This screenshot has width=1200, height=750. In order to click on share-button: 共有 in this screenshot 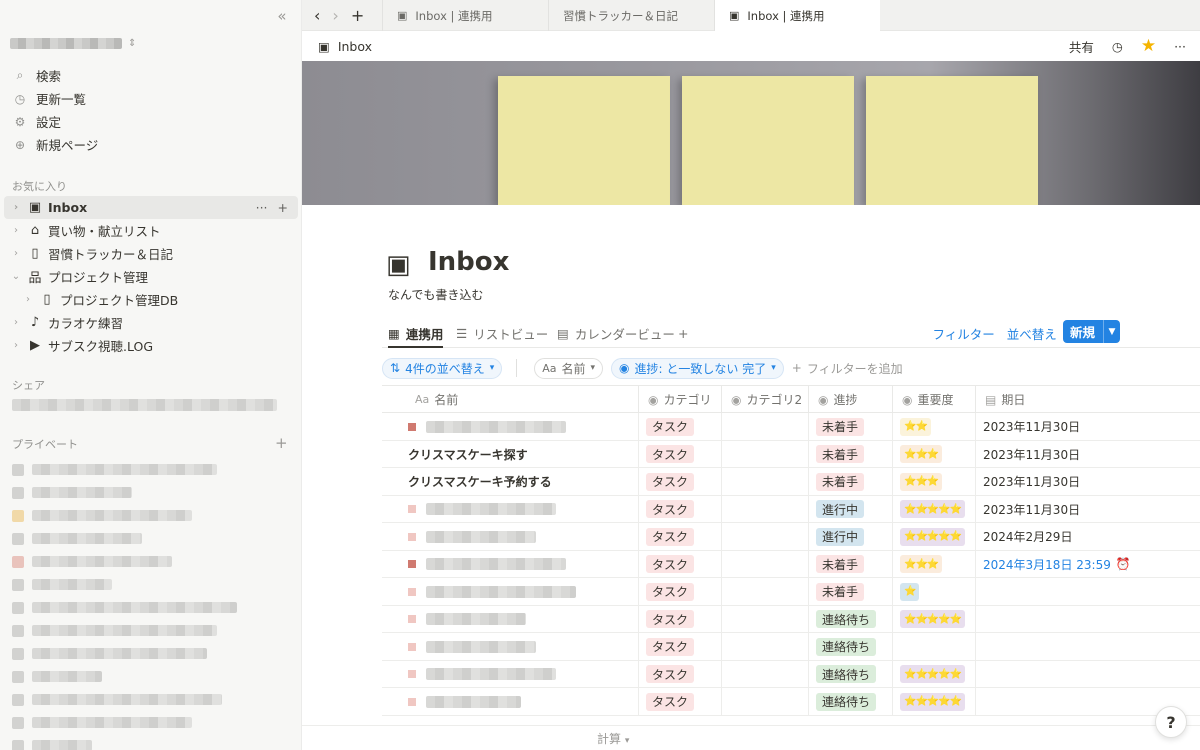, I will do `click(1081, 46)`.